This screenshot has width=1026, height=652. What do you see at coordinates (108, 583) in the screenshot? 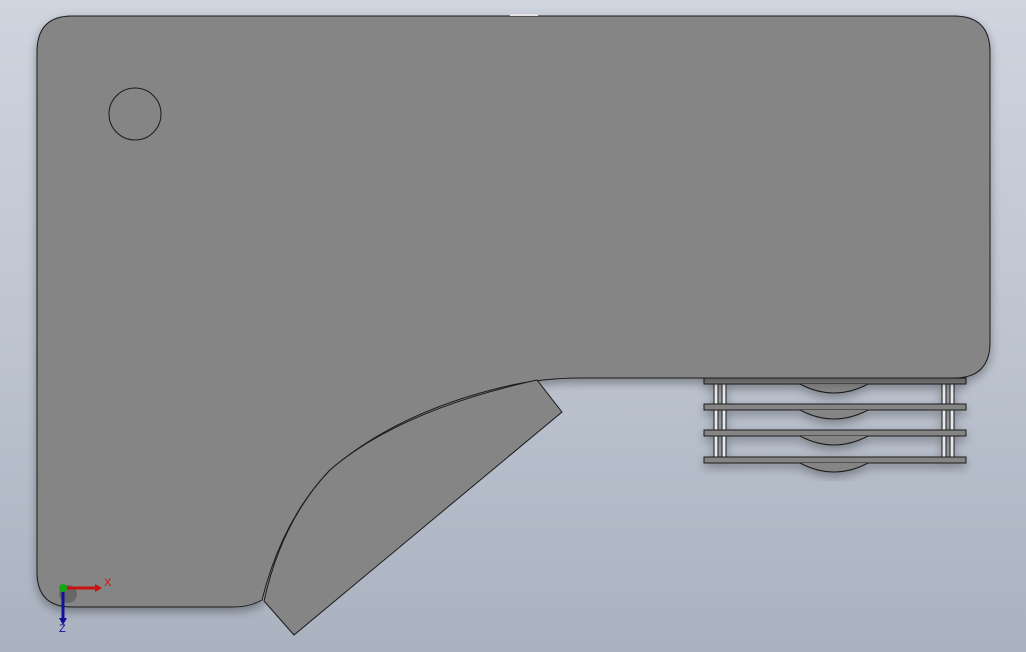
I see `x-axis-label: X` at bounding box center [108, 583].